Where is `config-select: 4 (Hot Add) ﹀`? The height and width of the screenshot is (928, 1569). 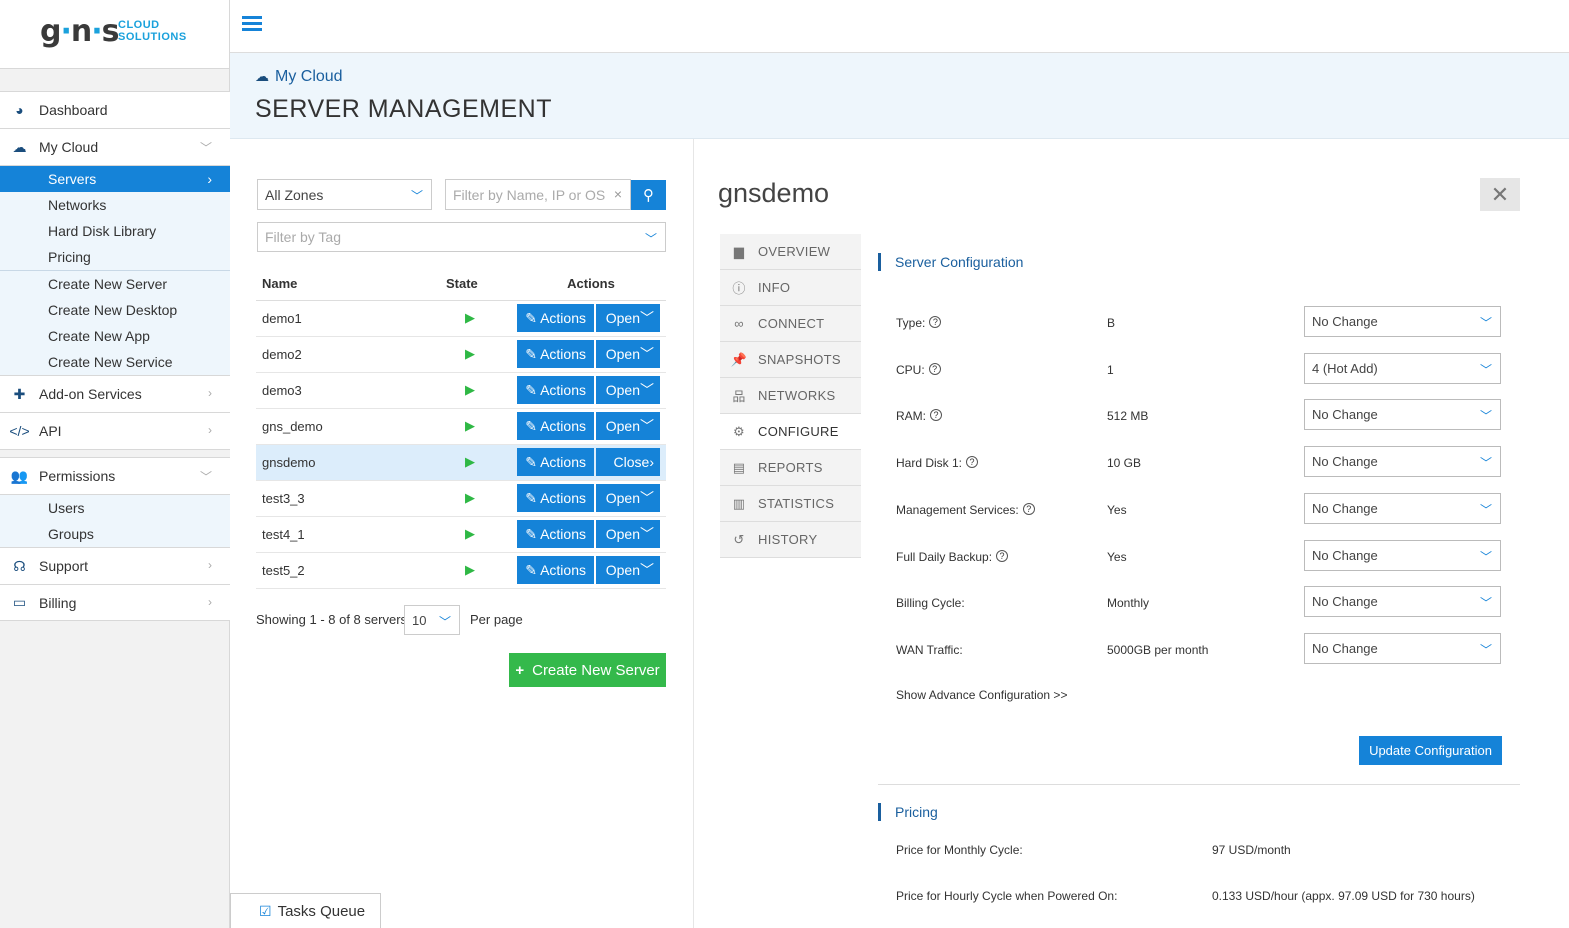 config-select: 4 (Hot Add) ﹀ is located at coordinates (1402, 368).